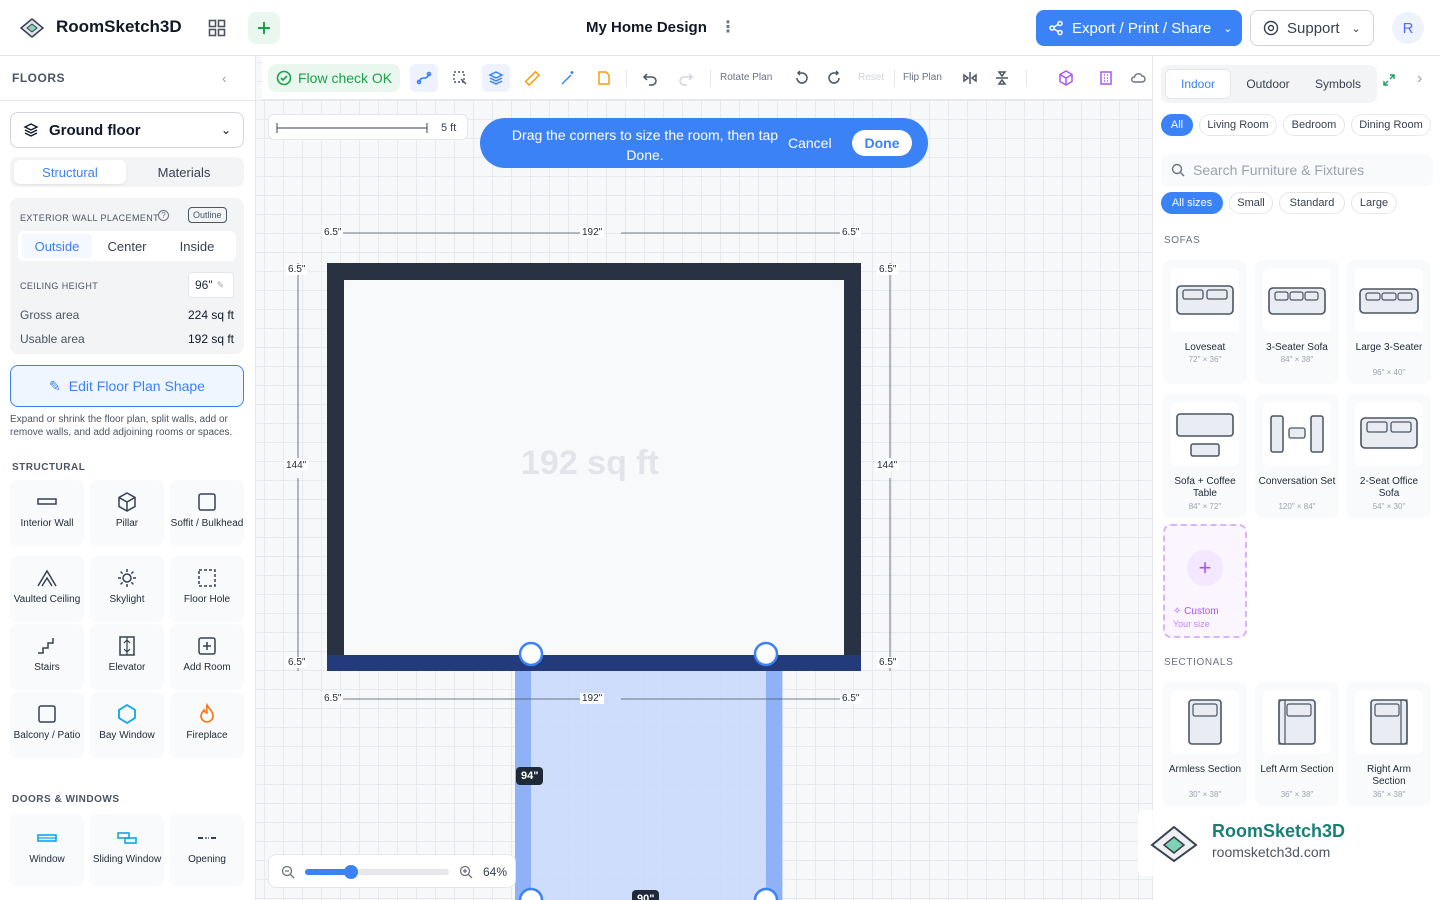 The height and width of the screenshot is (900, 1440). I want to click on room-filter-dining: Dining Room, so click(1391, 125).